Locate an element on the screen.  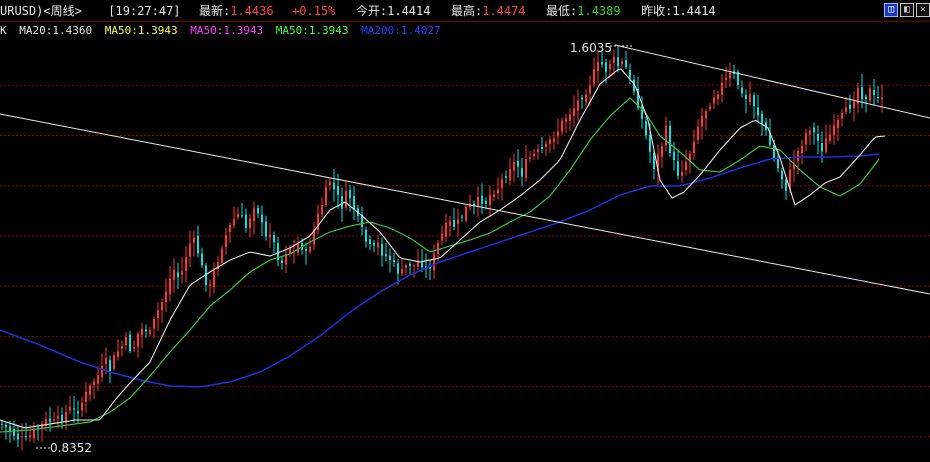
split-window-icon: ◧ is located at coordinates (907, 10).